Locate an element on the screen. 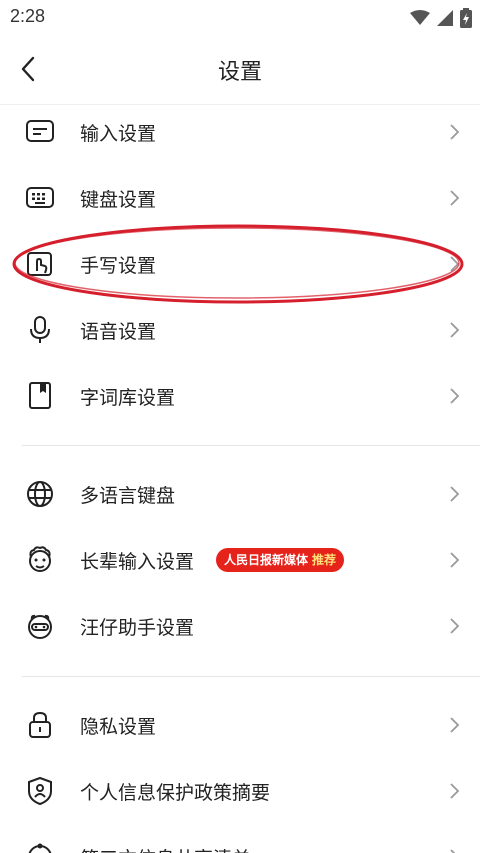  badge-text: 人民日报新媒体 is located at coordinates (266, 560).